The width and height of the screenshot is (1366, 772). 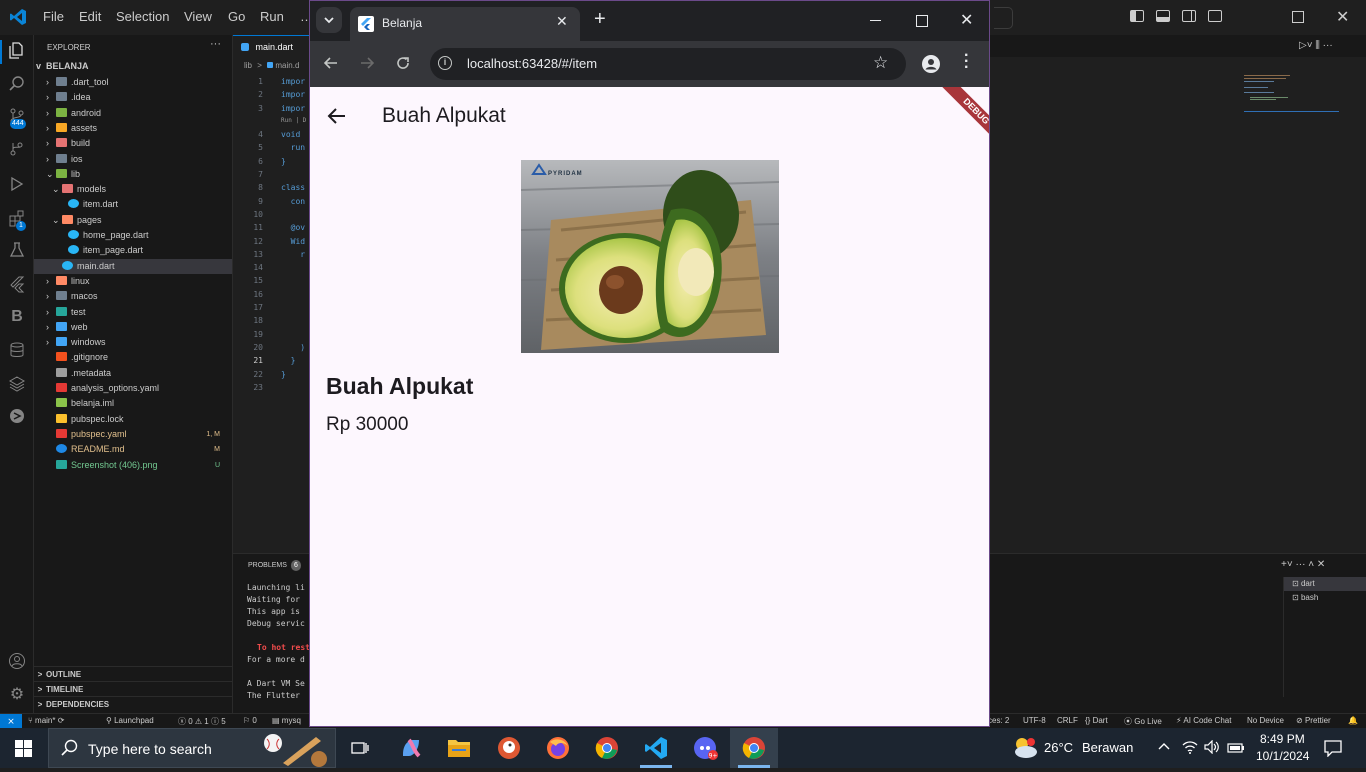 I want to click on testing-icon, so click(x=17, y=251).